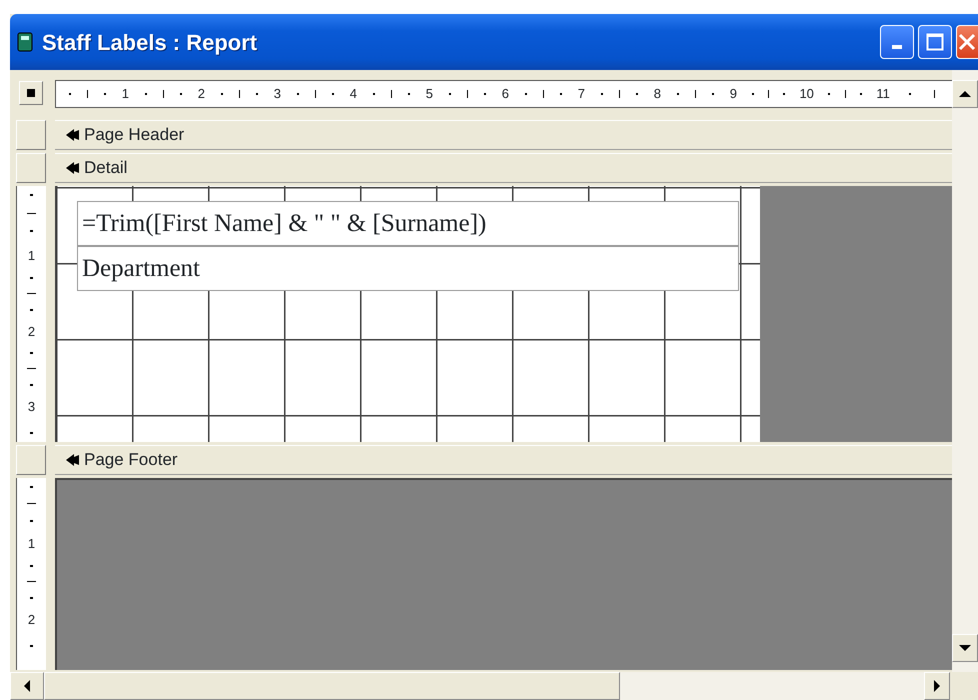 This screenshot has height=700, width=978. I want to click on ruler-number: 10, so click(806, 94).